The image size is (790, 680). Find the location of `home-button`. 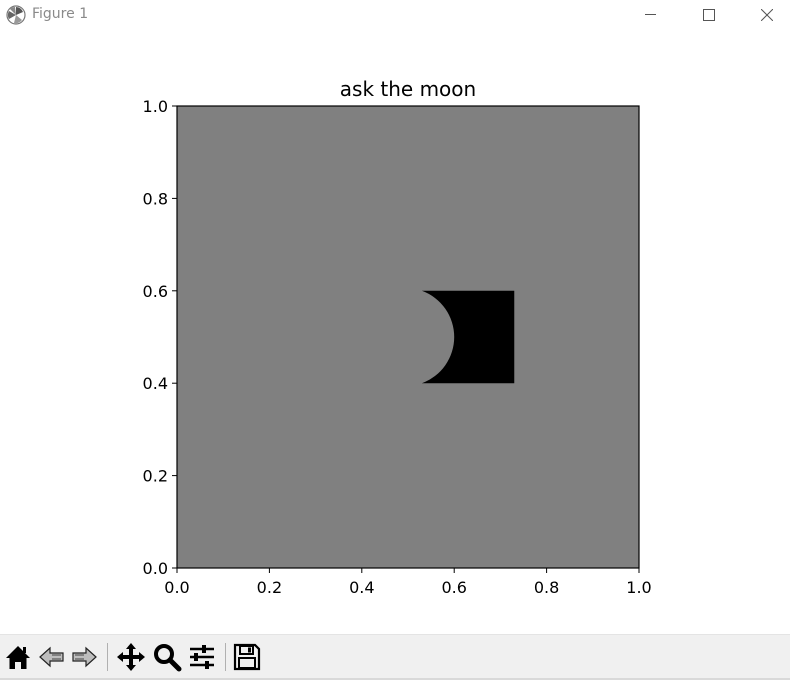

home-button is located at coordinates (18, 657).